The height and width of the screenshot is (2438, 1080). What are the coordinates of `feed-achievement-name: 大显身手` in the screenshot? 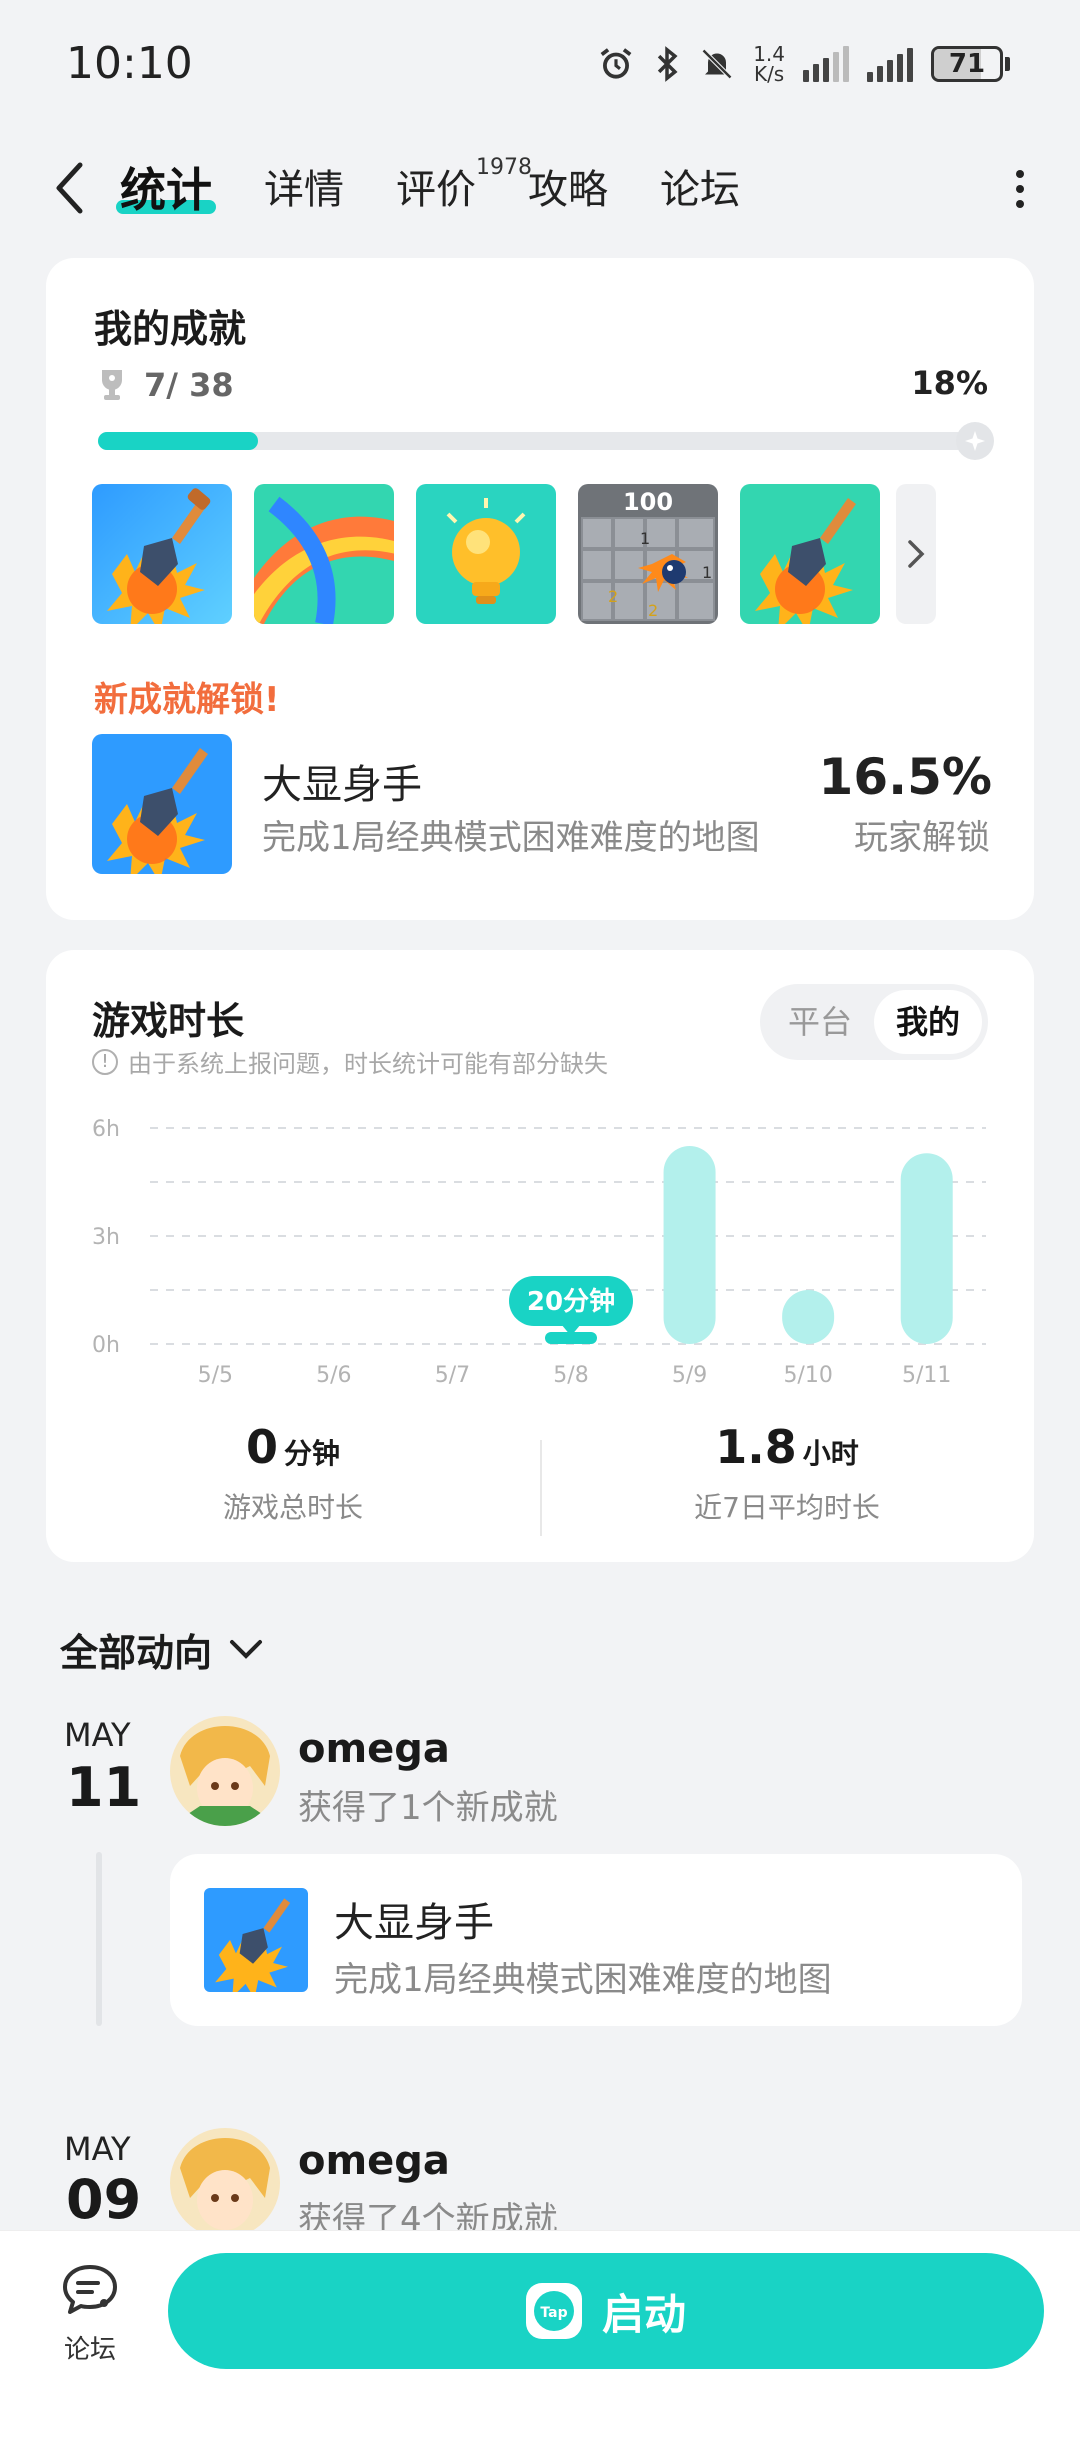 It's located at (414, 1923).